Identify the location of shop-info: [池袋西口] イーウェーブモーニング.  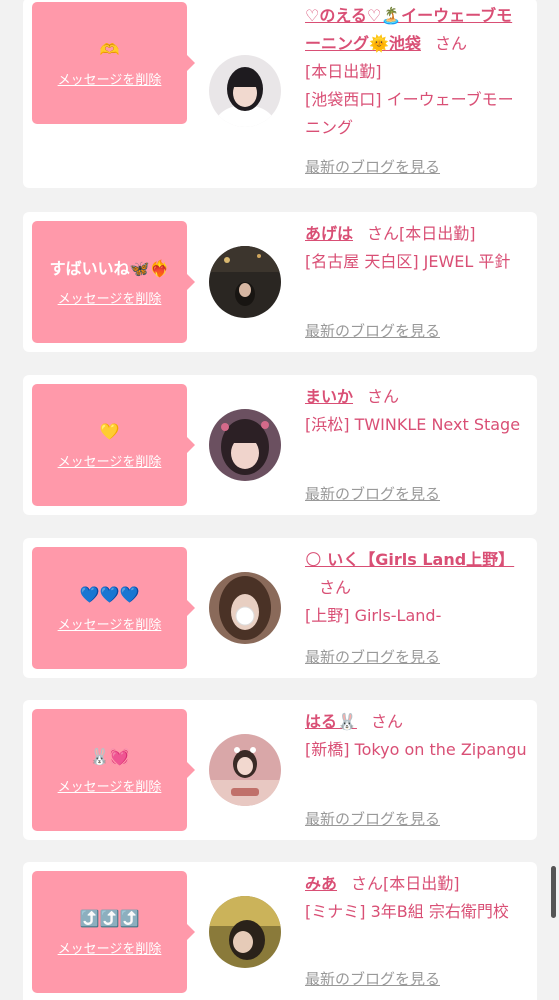
(409, 113).